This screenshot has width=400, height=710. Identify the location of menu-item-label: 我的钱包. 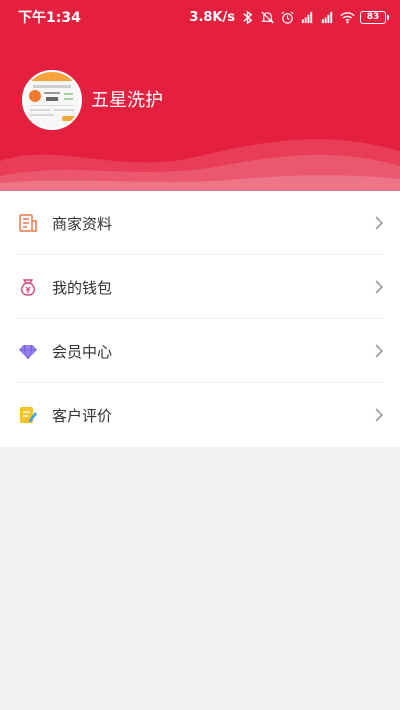
(82, 287).